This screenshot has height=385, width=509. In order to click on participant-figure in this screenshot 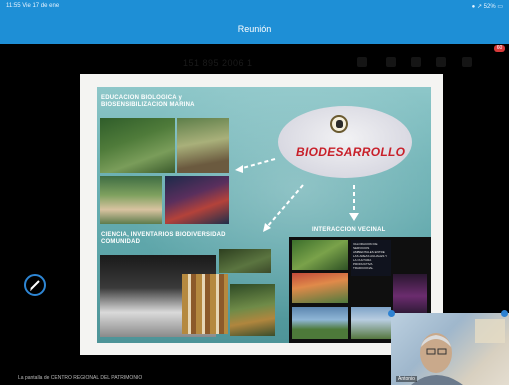, I will do `click(458, 352)`.